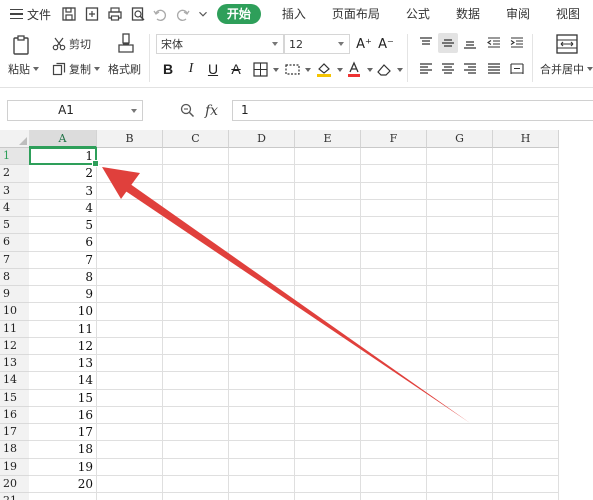  I want to click on cell: 4, so click(63, 208).